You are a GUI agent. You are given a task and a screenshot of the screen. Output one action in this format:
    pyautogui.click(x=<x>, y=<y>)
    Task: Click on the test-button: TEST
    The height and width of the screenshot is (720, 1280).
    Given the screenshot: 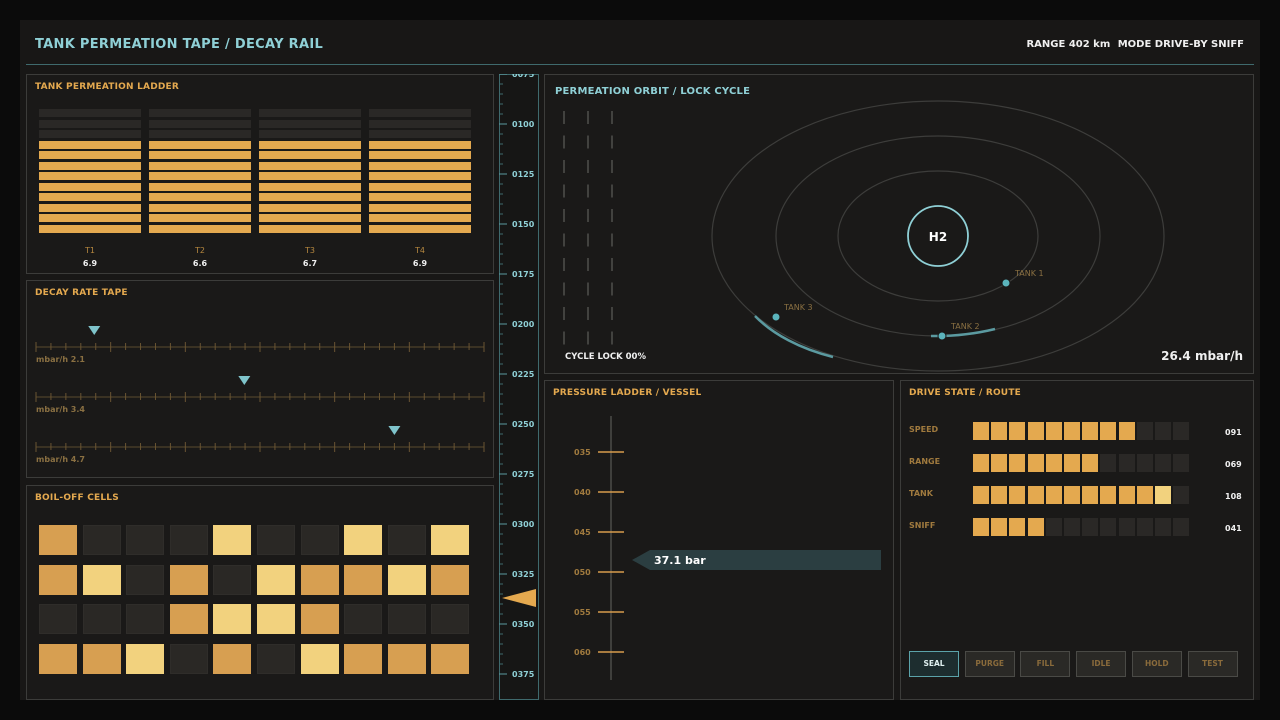 What is the action you would take?
    pyautogui.click(x=1212, y=664)
    